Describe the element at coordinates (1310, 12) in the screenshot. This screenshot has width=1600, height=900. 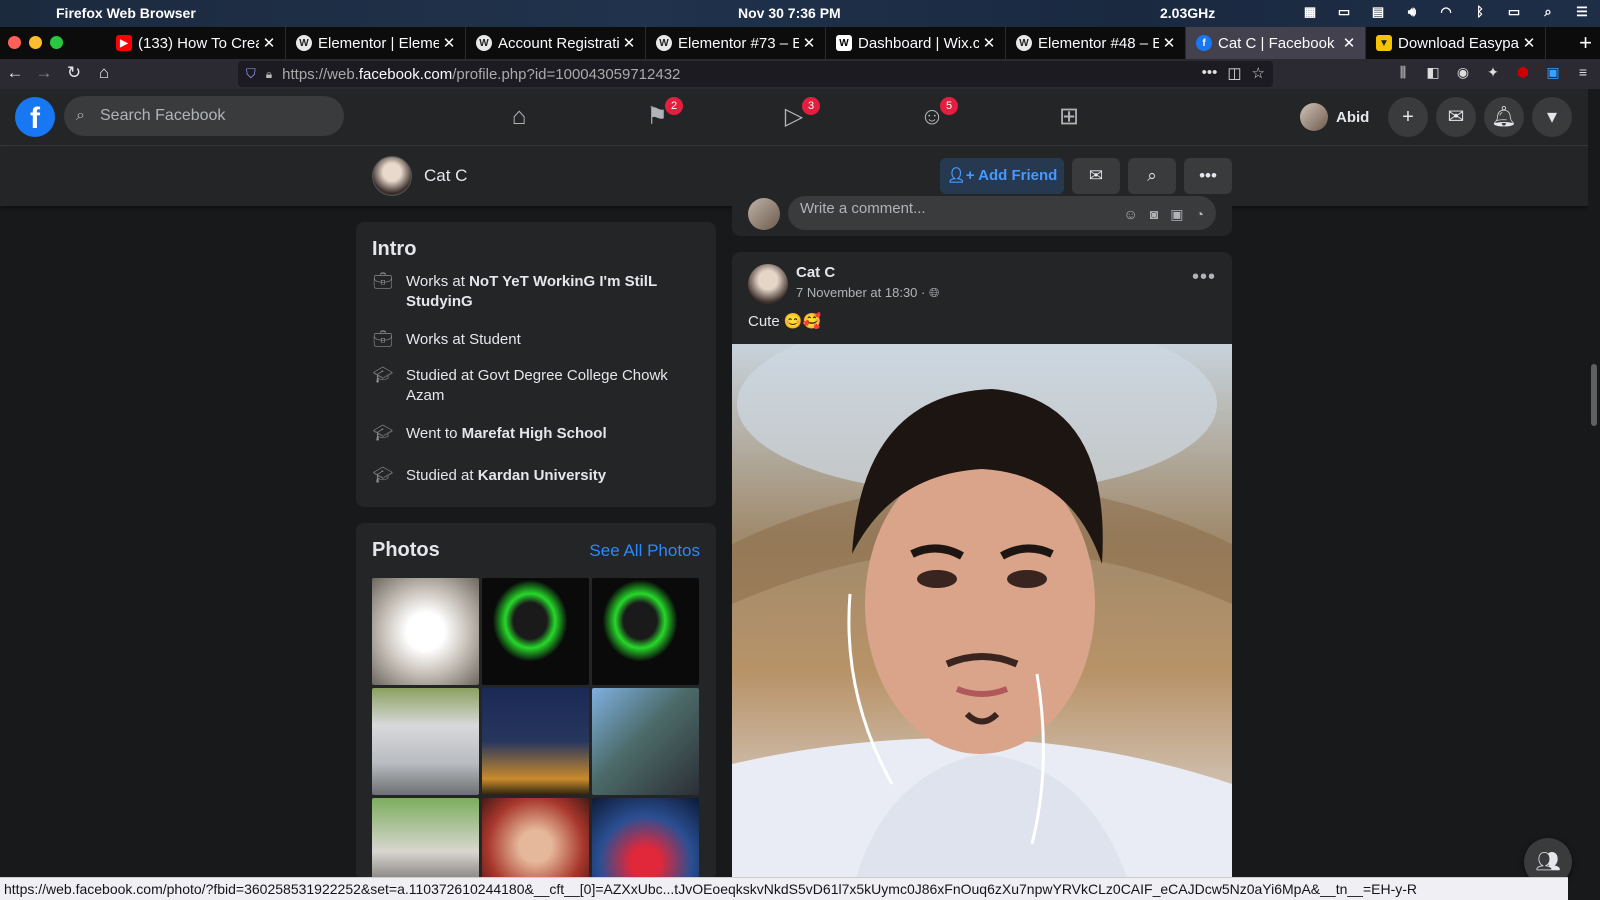
I see `memory-icon: ▦` at that location.